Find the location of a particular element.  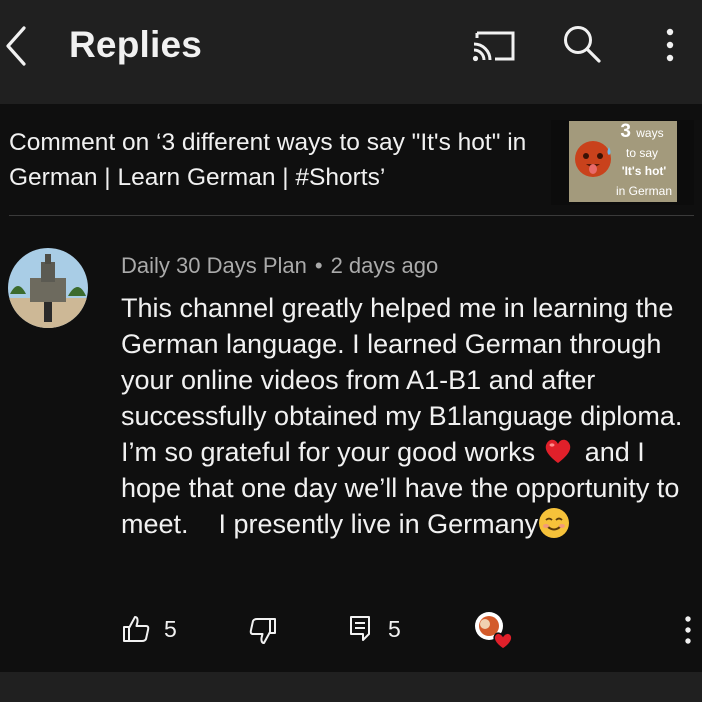

comment-actions: 5 5 is located at coordinates (351, 630).